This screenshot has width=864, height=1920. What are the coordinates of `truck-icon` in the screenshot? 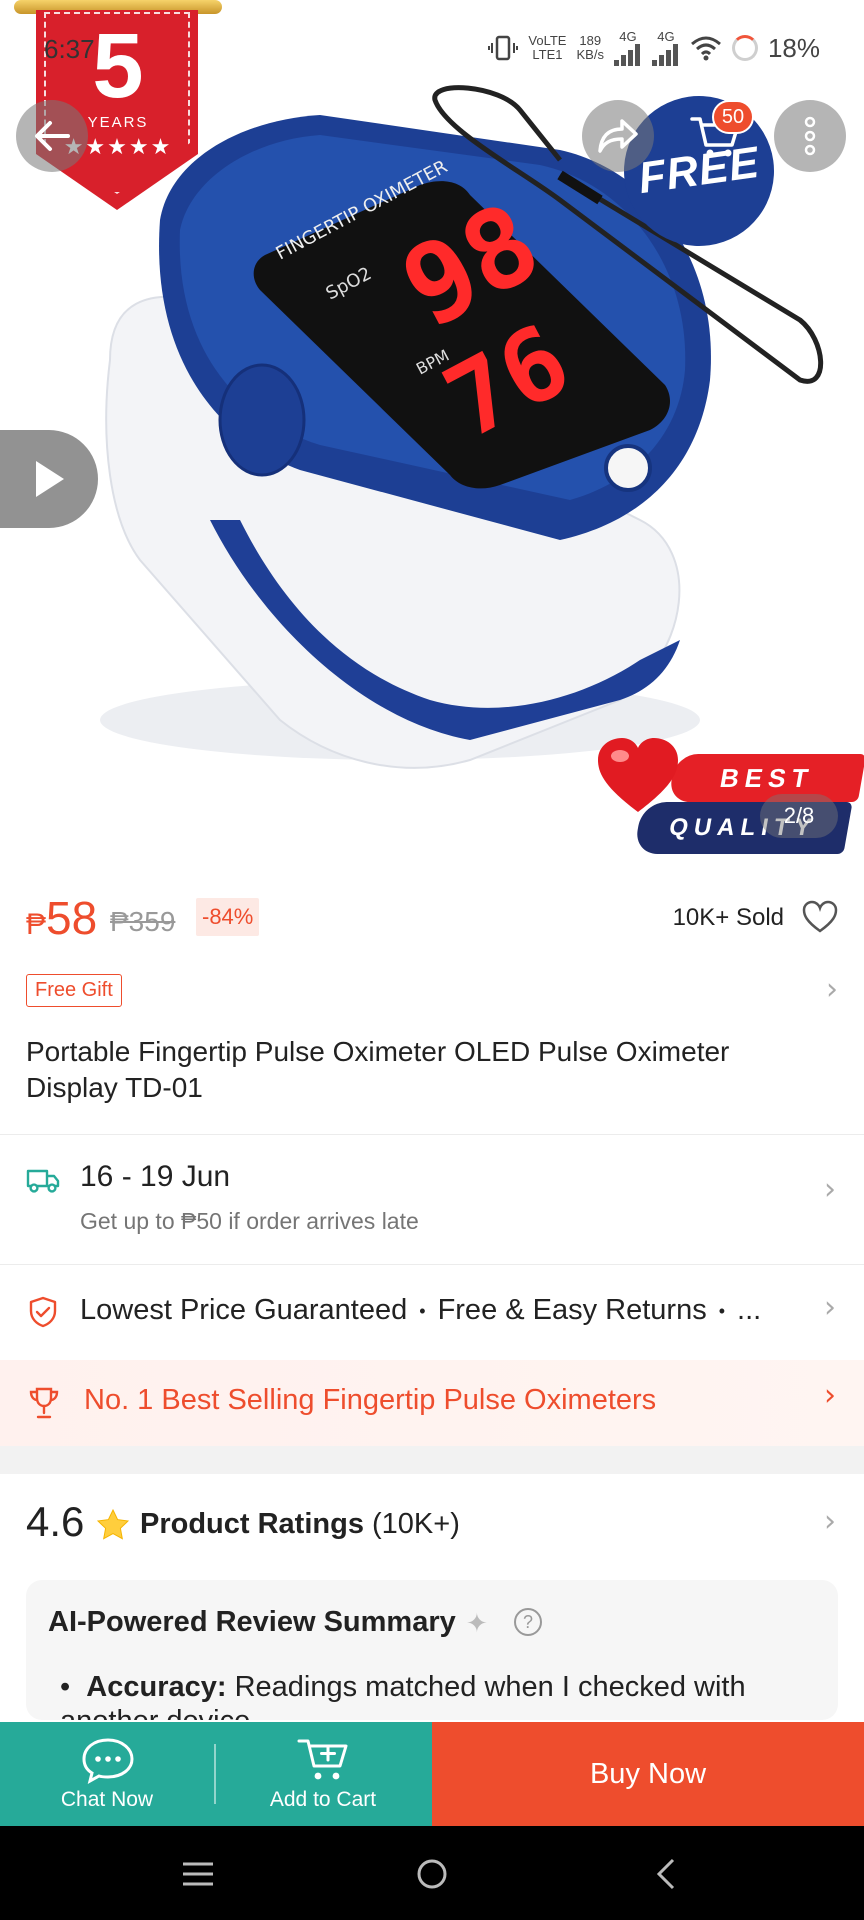 It's located at (43, 1181).